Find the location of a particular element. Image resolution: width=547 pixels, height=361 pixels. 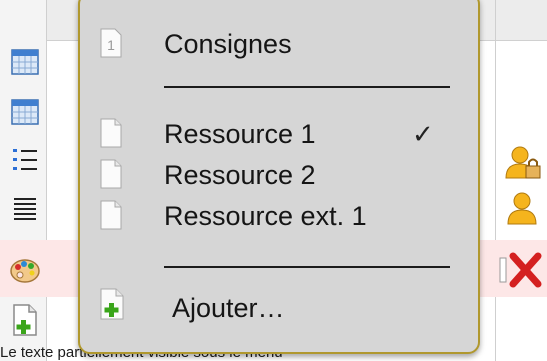

numbered-page-icon: 1 is located at coordinates (111, 43).